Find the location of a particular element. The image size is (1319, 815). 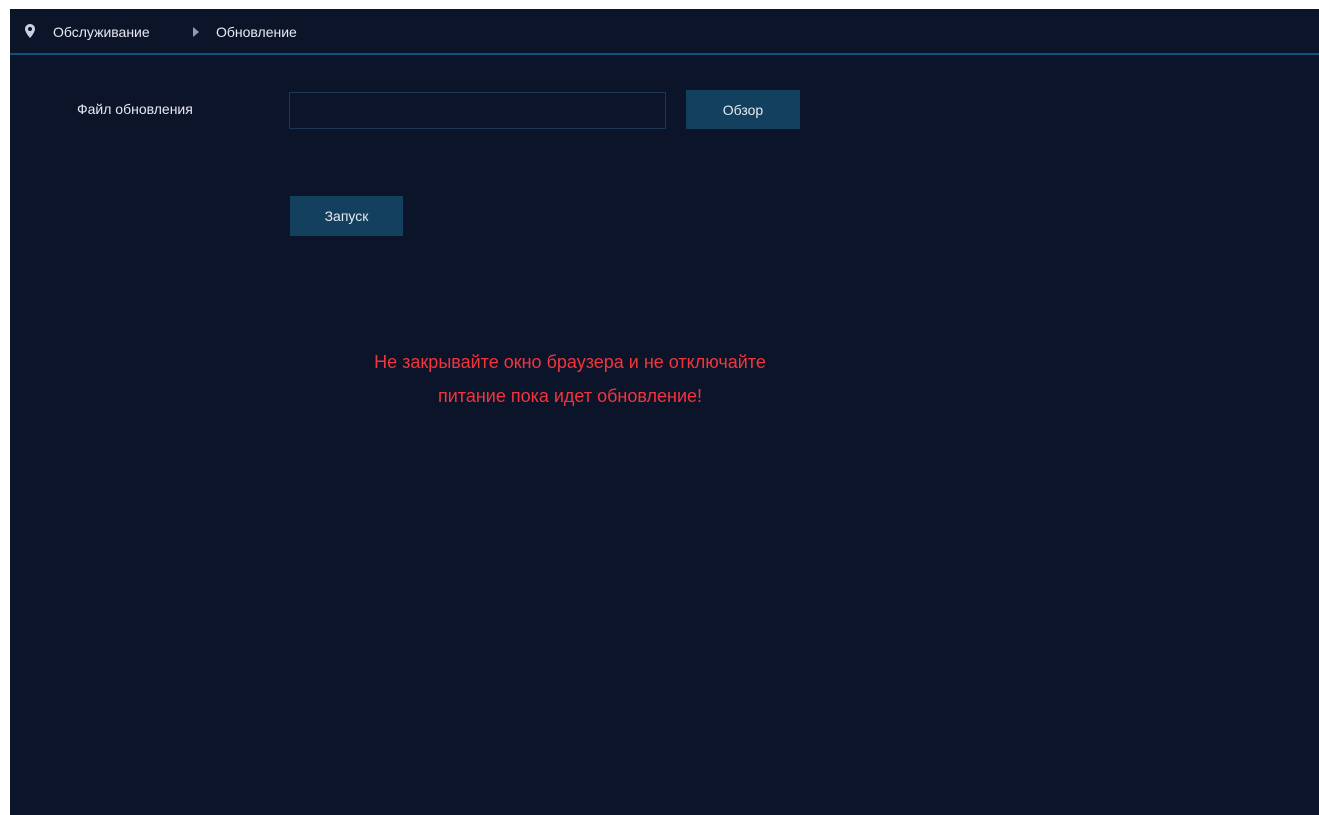

update-file-label: Файл обновления is located at coordinates (135, 109).